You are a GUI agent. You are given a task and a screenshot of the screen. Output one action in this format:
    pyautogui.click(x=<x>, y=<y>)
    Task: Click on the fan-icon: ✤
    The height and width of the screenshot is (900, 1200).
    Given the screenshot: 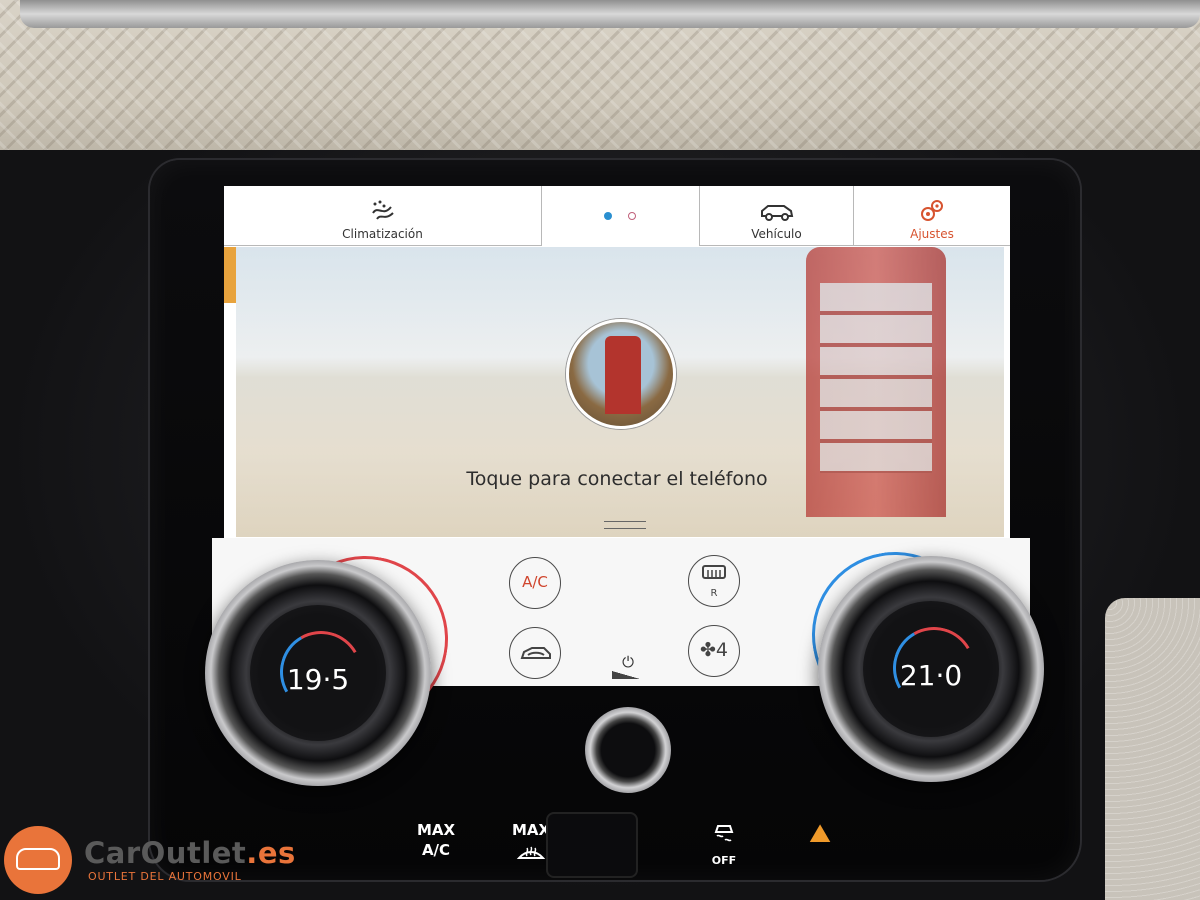 What is the action you would take?
    pyautogui.click(x=707, y=650)
    